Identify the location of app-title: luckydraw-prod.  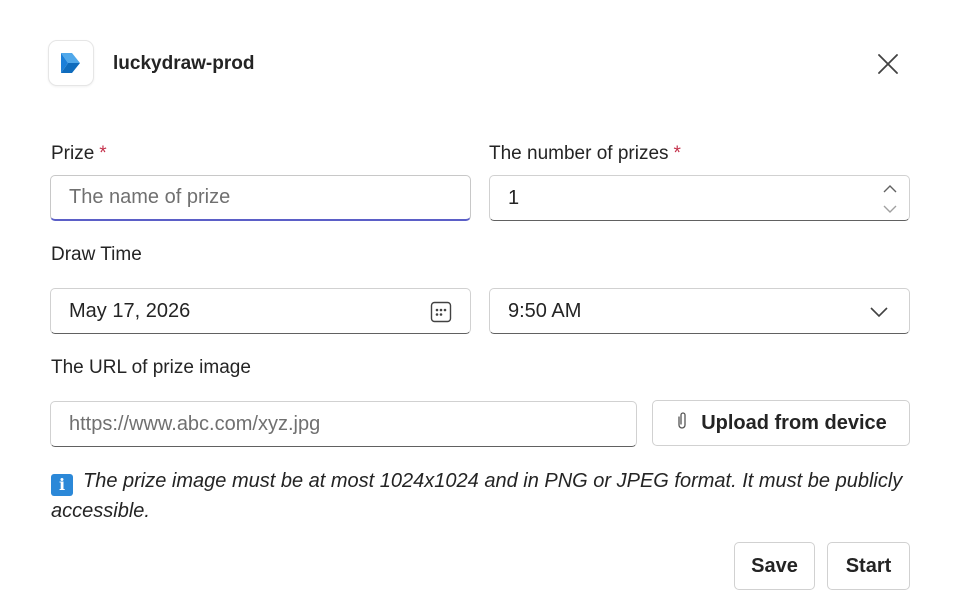
(184, 63).